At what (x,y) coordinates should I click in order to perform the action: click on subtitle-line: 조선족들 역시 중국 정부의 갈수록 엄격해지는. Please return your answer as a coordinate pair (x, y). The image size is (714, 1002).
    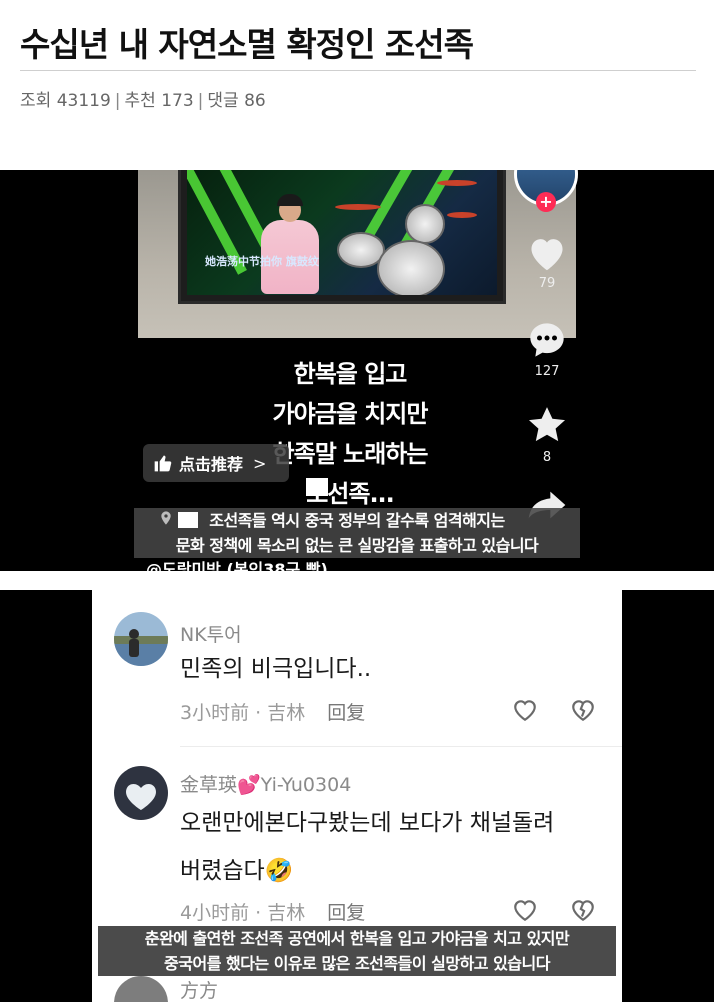
    Looking at the image, I should click on (357, 520).